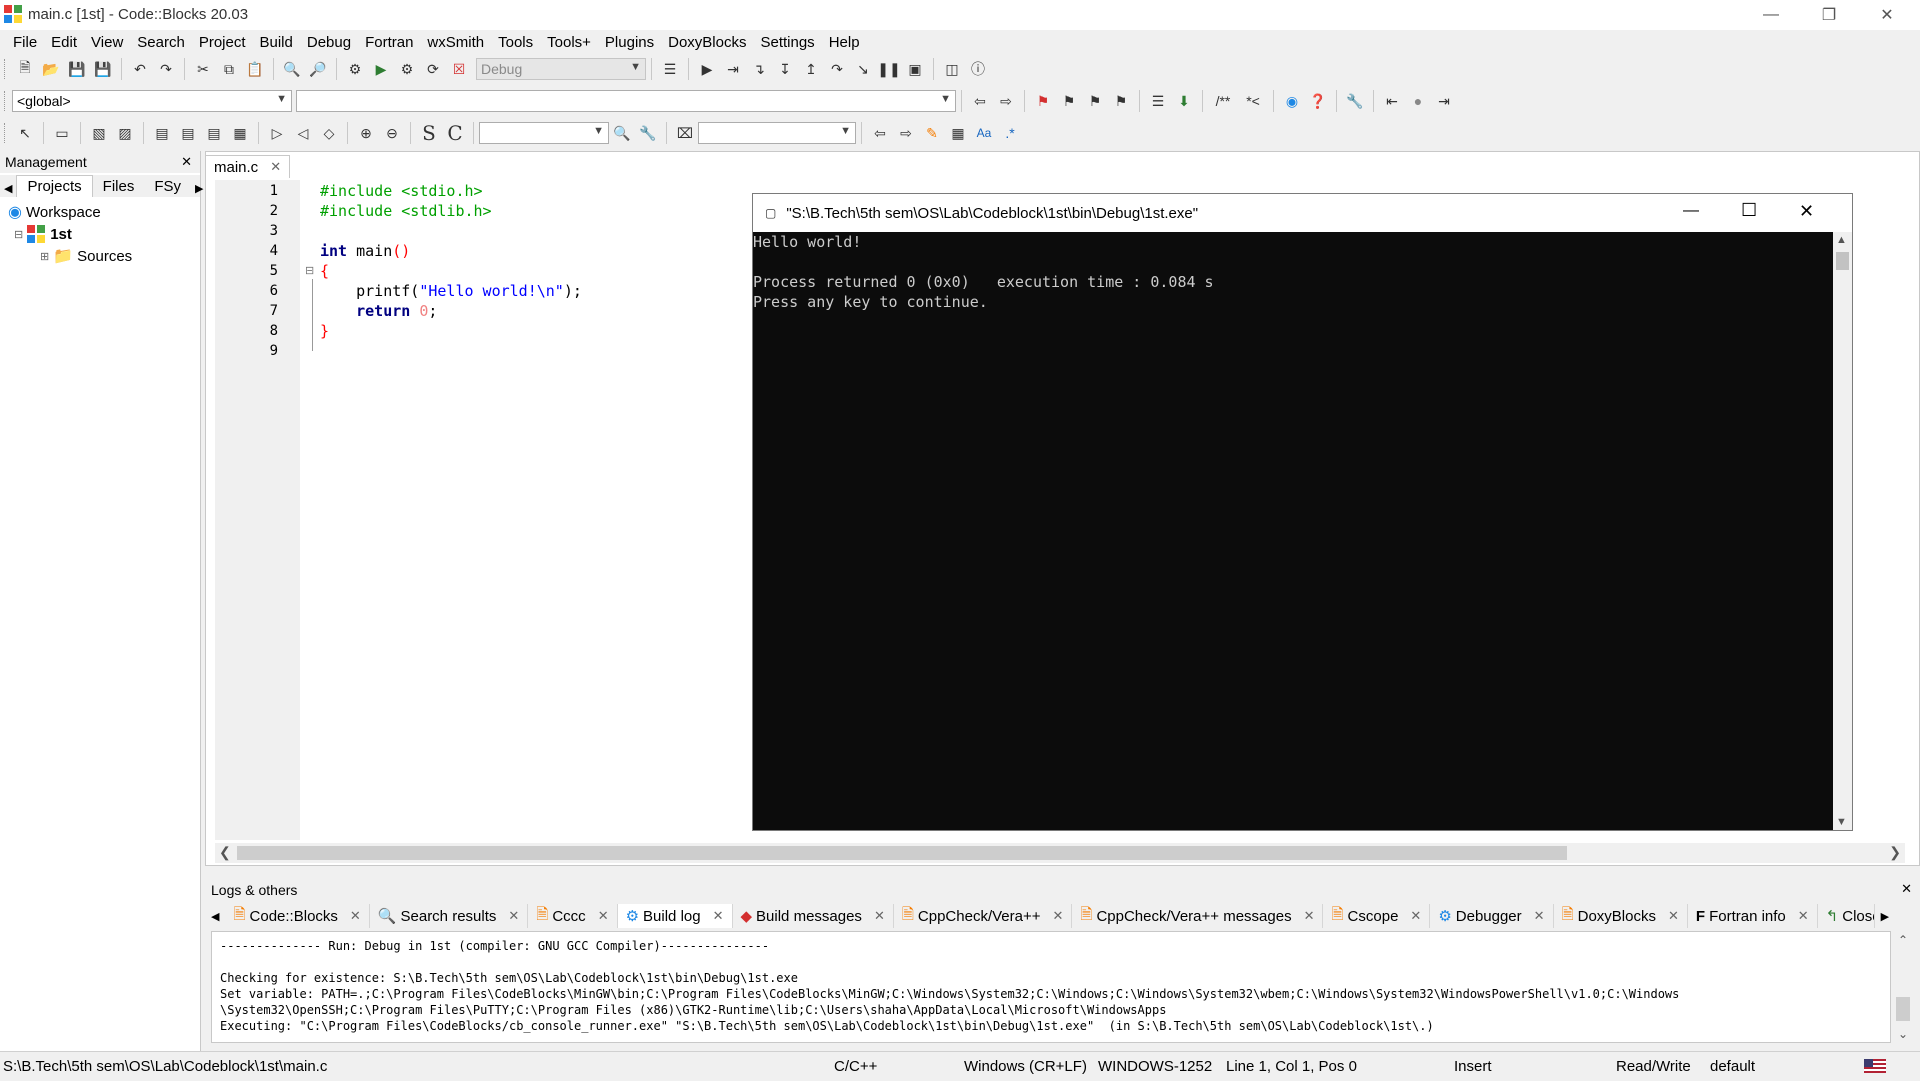 This screenshot has height=1081, width=1920. What do you see at coordinates (276, 42) in the screenshot?
I see `menu-build: Build` at bounding box center [276, 42].